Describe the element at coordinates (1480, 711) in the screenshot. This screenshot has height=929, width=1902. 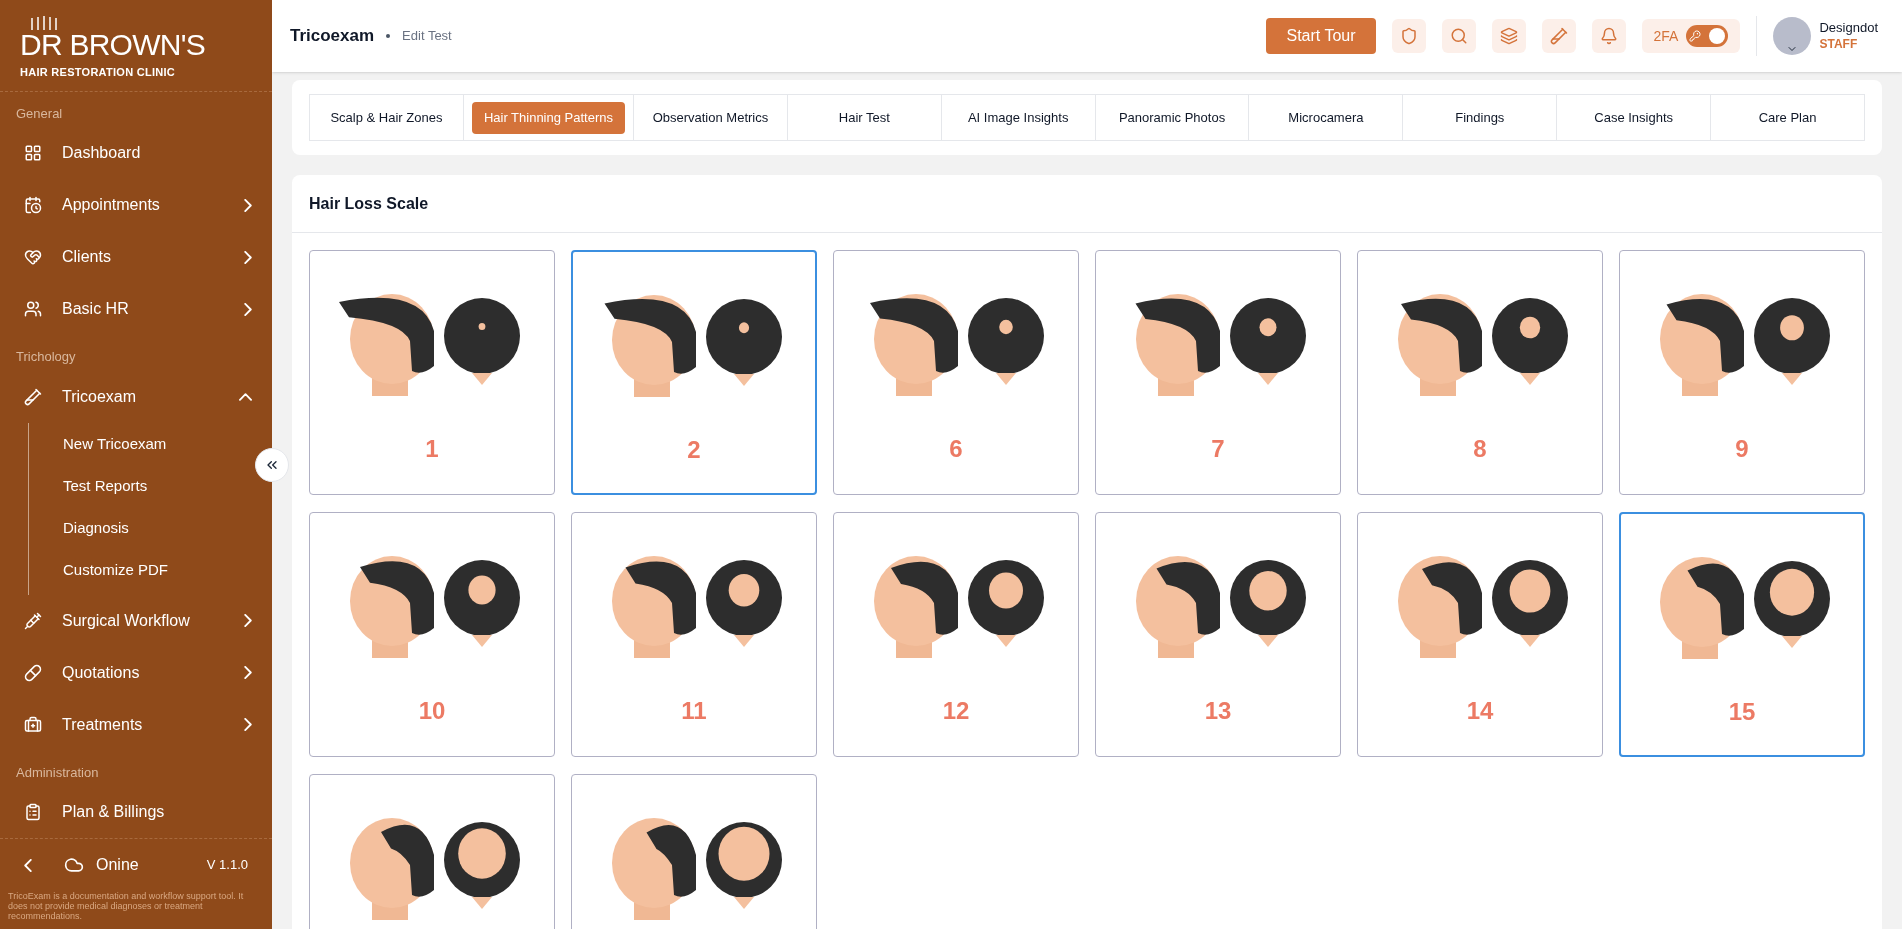
I see `scale-number: 14` at that location.